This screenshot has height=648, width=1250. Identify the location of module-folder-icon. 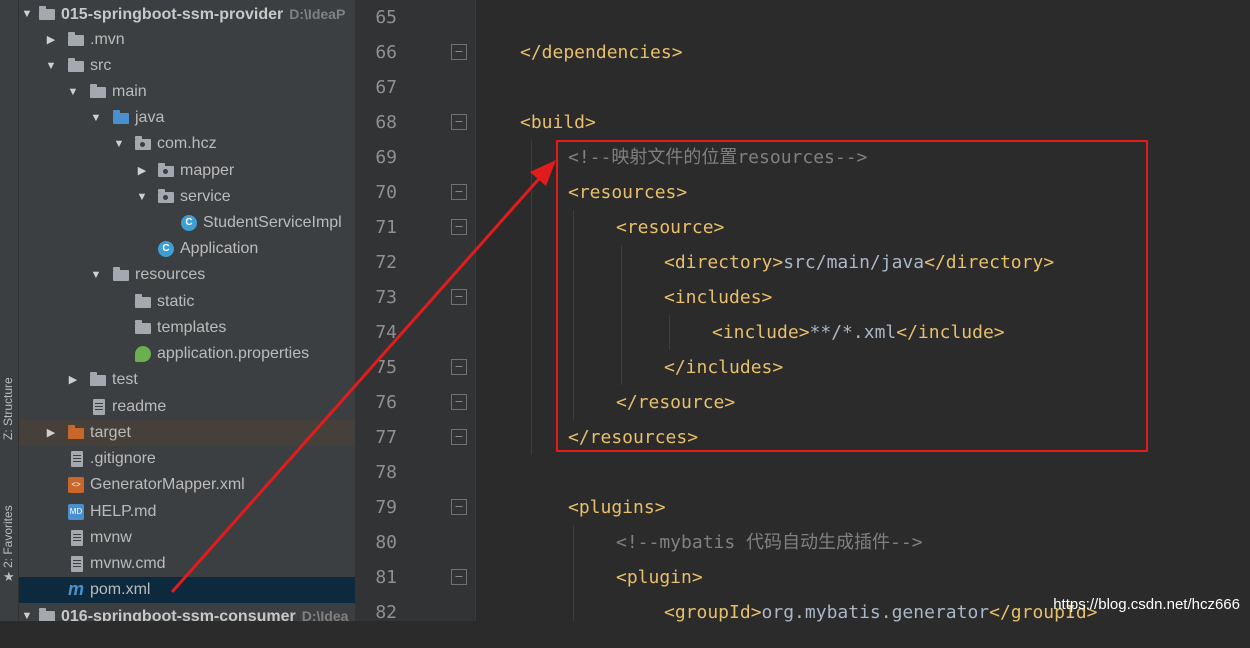
(47, 614).